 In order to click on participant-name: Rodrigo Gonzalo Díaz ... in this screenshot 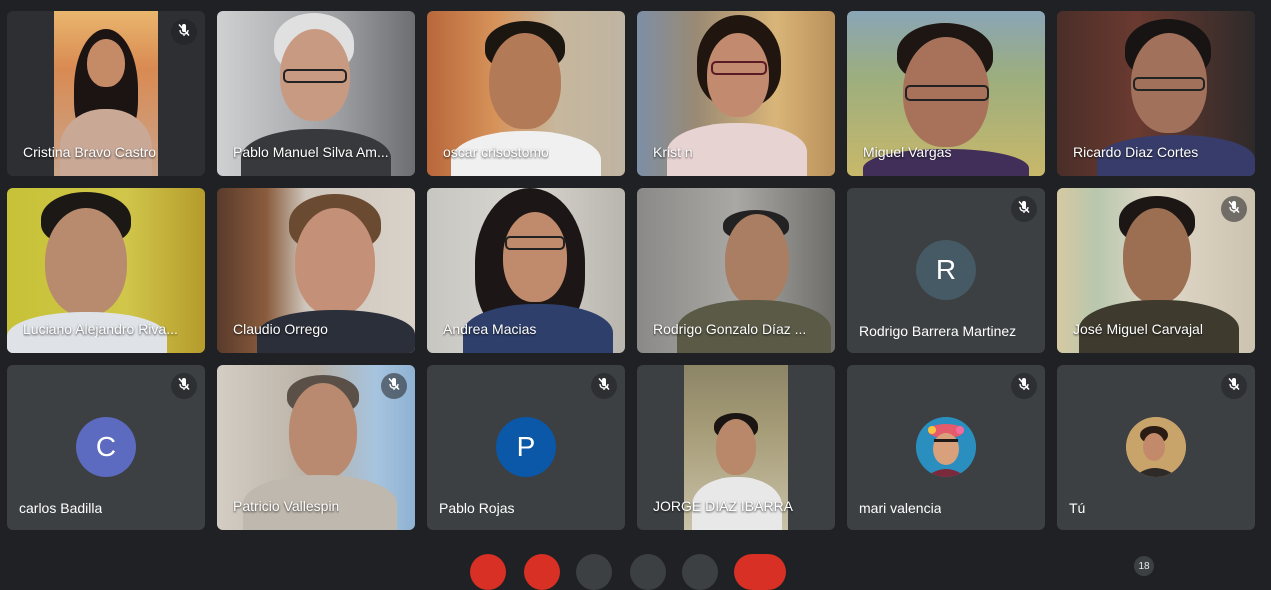, I will do `click(730, 329)`.